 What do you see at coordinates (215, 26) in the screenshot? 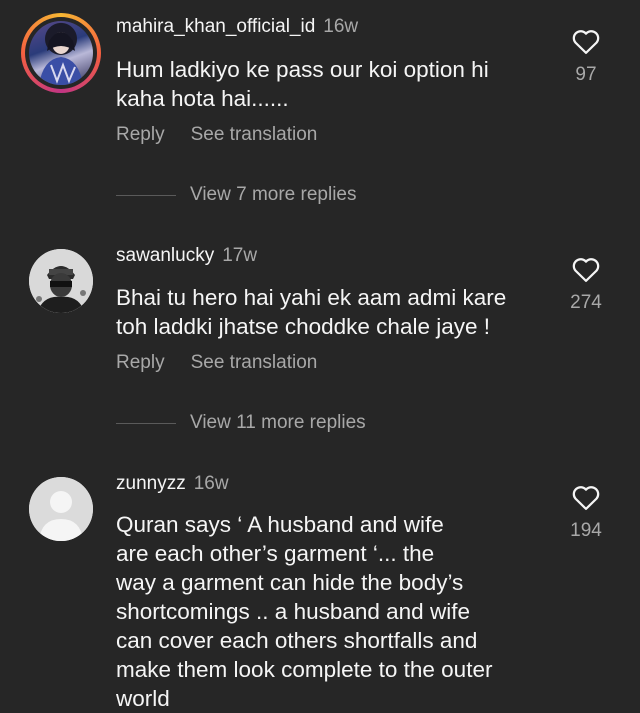
I see `username: mahira_khan_official_id` at bounding box center [215, 26].